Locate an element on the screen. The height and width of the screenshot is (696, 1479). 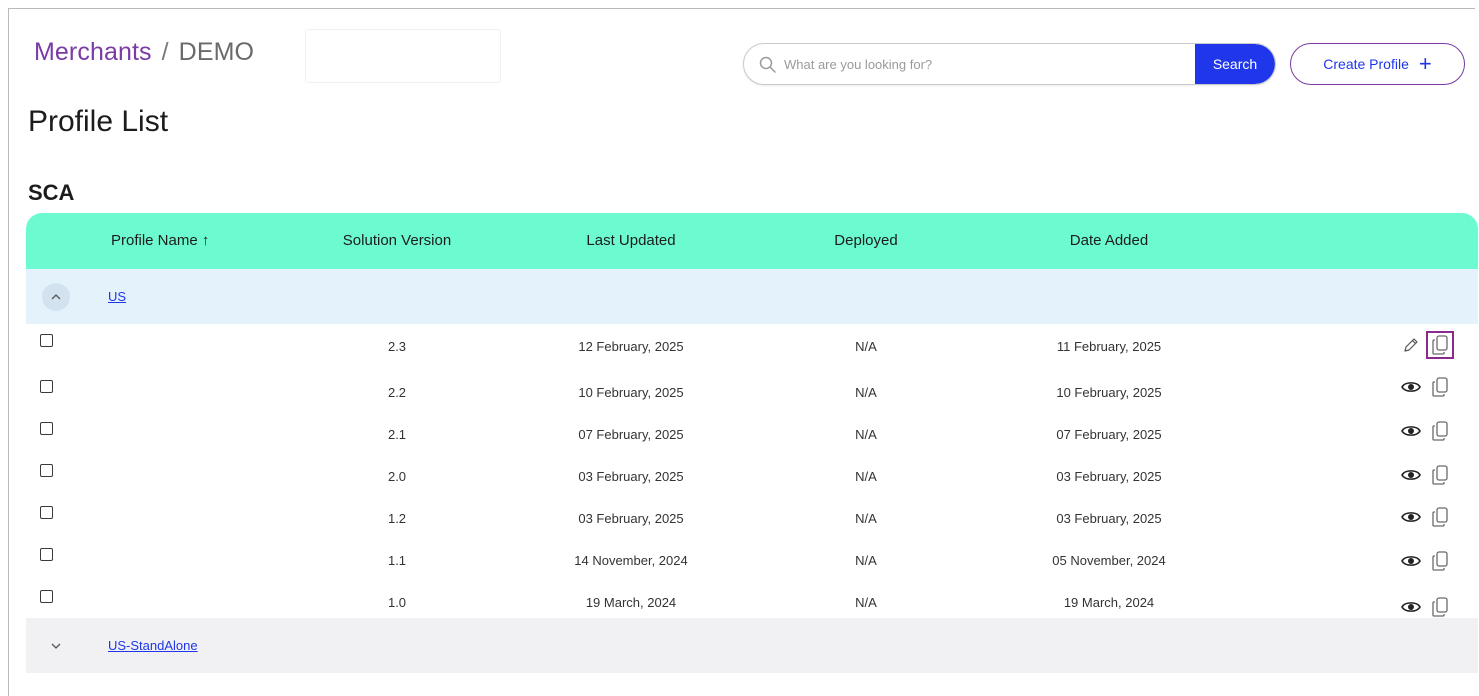
cell-last-updated: 07 February, 2025 is located at coordinates (631, 434).